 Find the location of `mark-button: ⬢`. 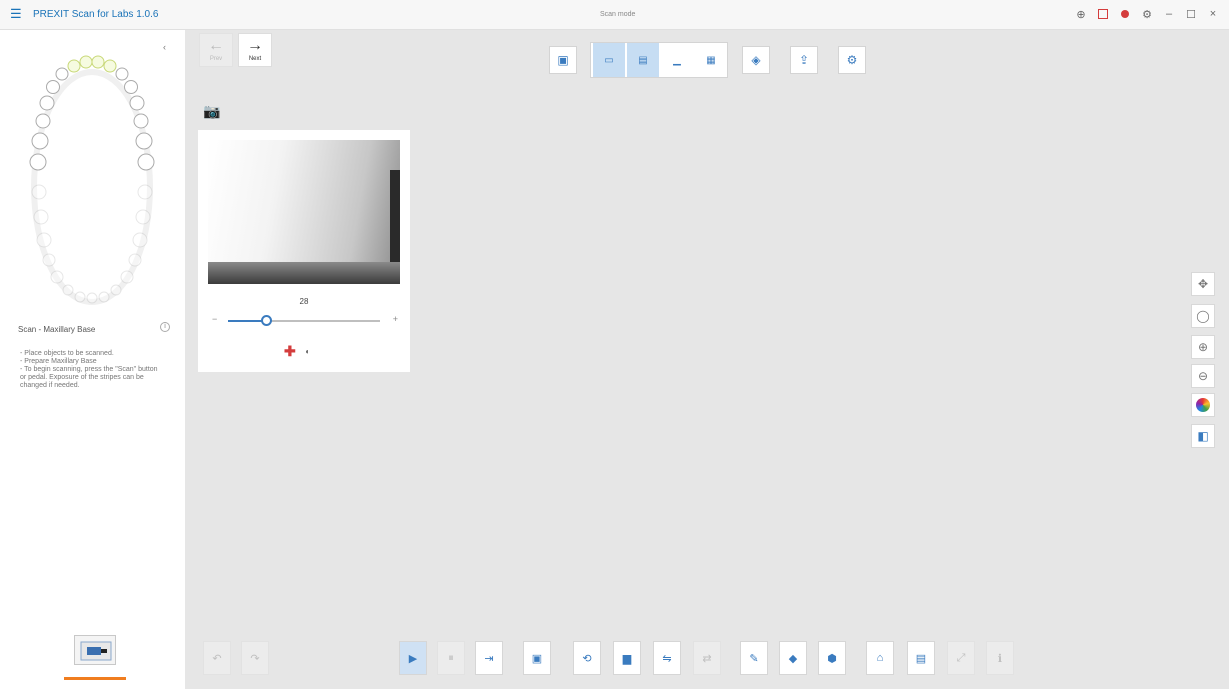

mark-button: ⬢ is located at coordinates (832, 658).